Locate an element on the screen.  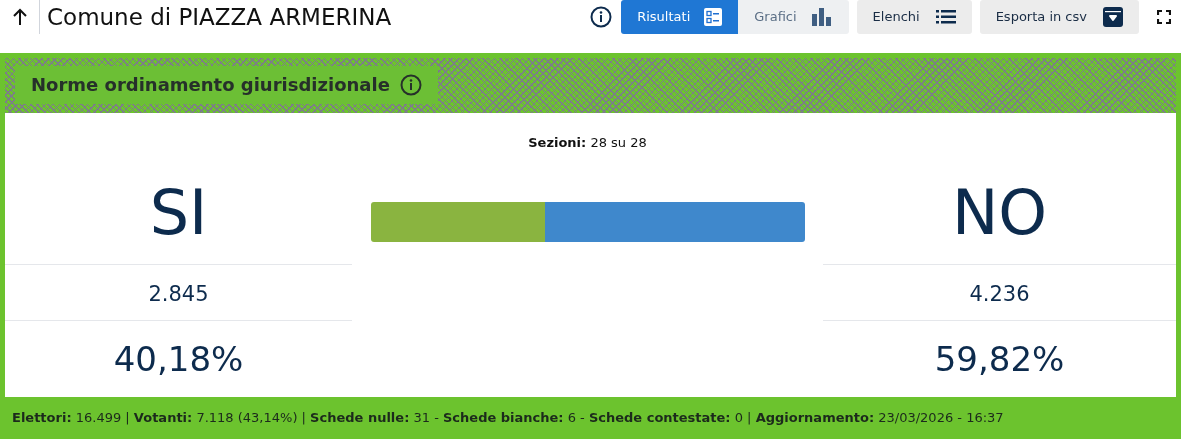
option-label: NO is located at coordinates (999, 213).